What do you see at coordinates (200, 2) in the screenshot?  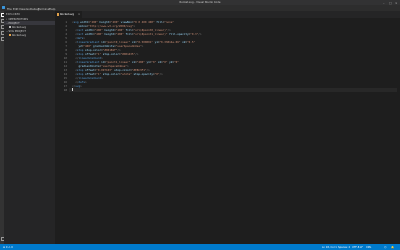 I see `window-title: Rocket.svg - Visual Studio Code` at bounding box center [200, 2].